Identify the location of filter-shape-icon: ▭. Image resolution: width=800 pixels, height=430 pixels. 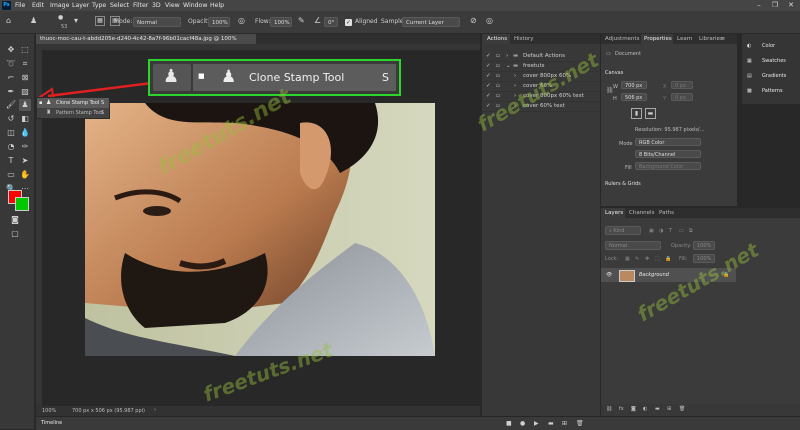
(681, 231).